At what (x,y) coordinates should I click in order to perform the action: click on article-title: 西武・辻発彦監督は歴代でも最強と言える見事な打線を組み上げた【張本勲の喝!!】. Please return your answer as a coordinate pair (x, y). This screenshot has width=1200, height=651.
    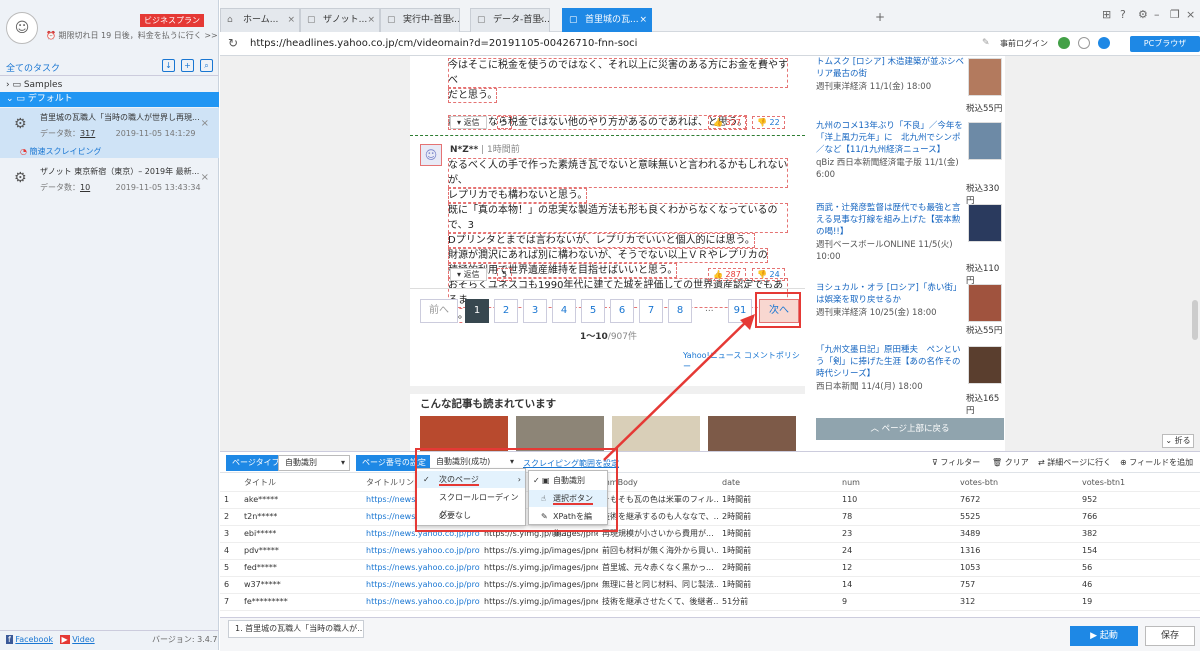
    Looking at the image, I should click on (891, 220).